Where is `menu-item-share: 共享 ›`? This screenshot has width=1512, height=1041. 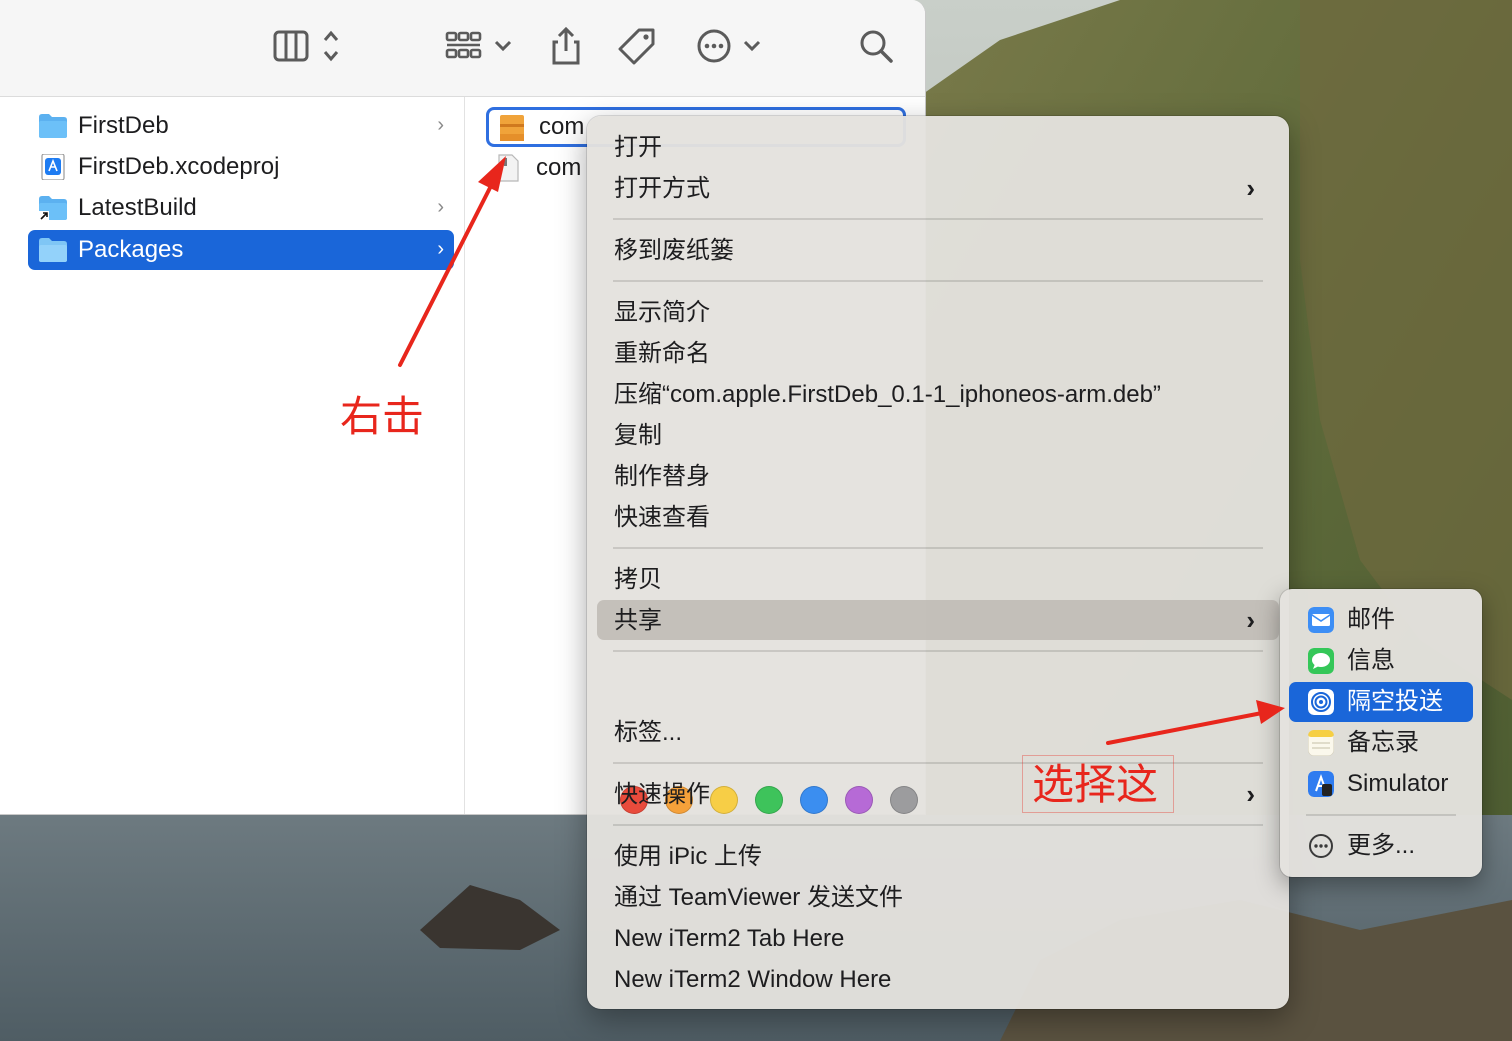
menu-item-share: 共享 › is located at coordinates (938, 620).